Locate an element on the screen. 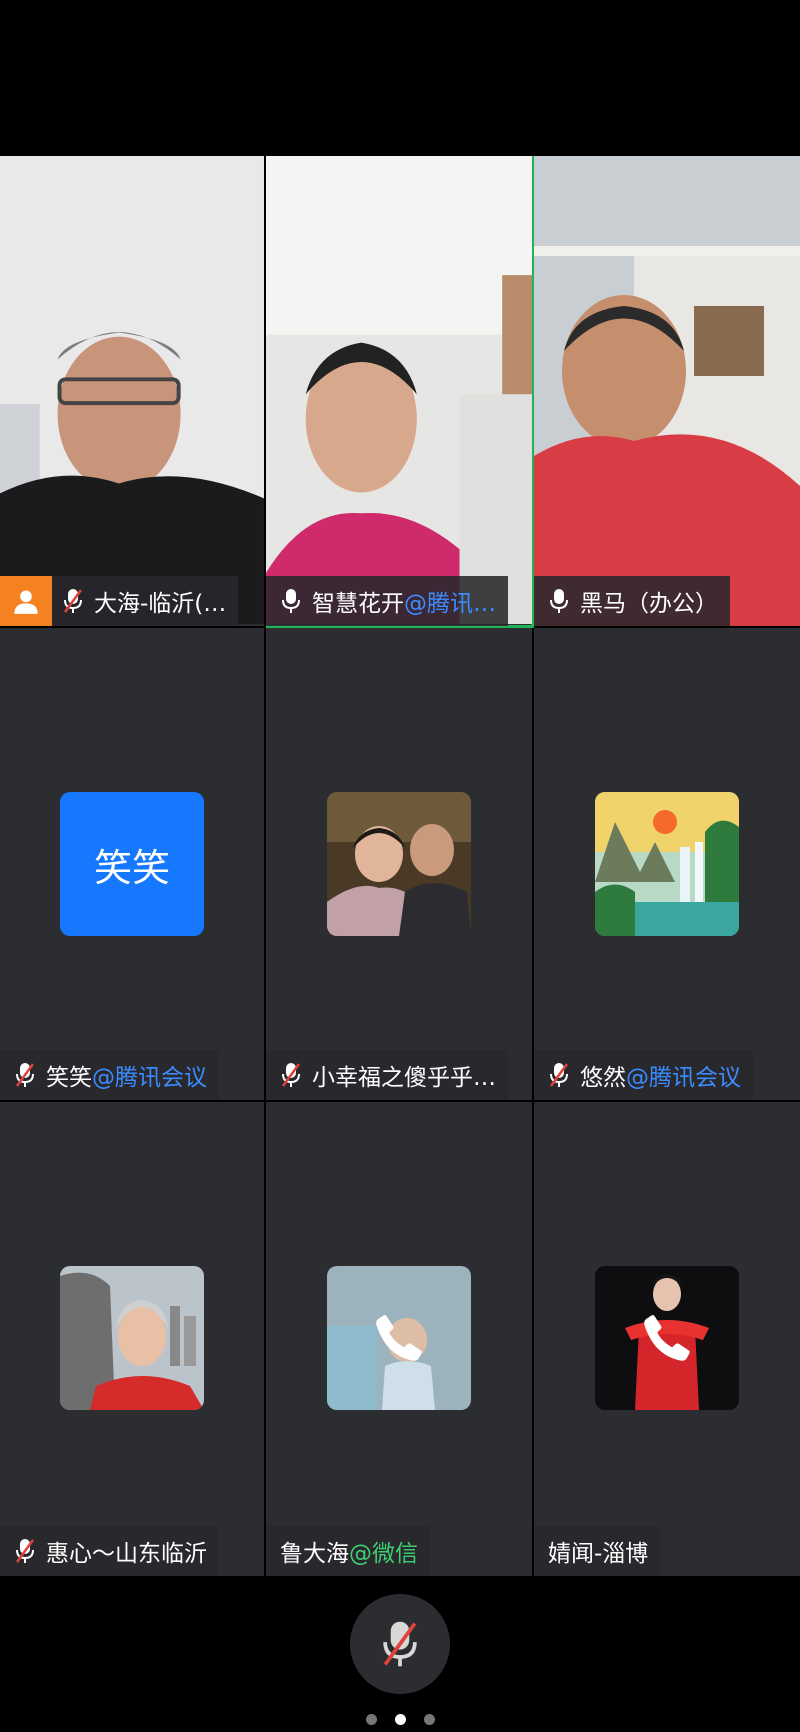 Image resolution: width=800 pixels, height=1732 pixels. page-indicator is located at coordinates (400, 1719).